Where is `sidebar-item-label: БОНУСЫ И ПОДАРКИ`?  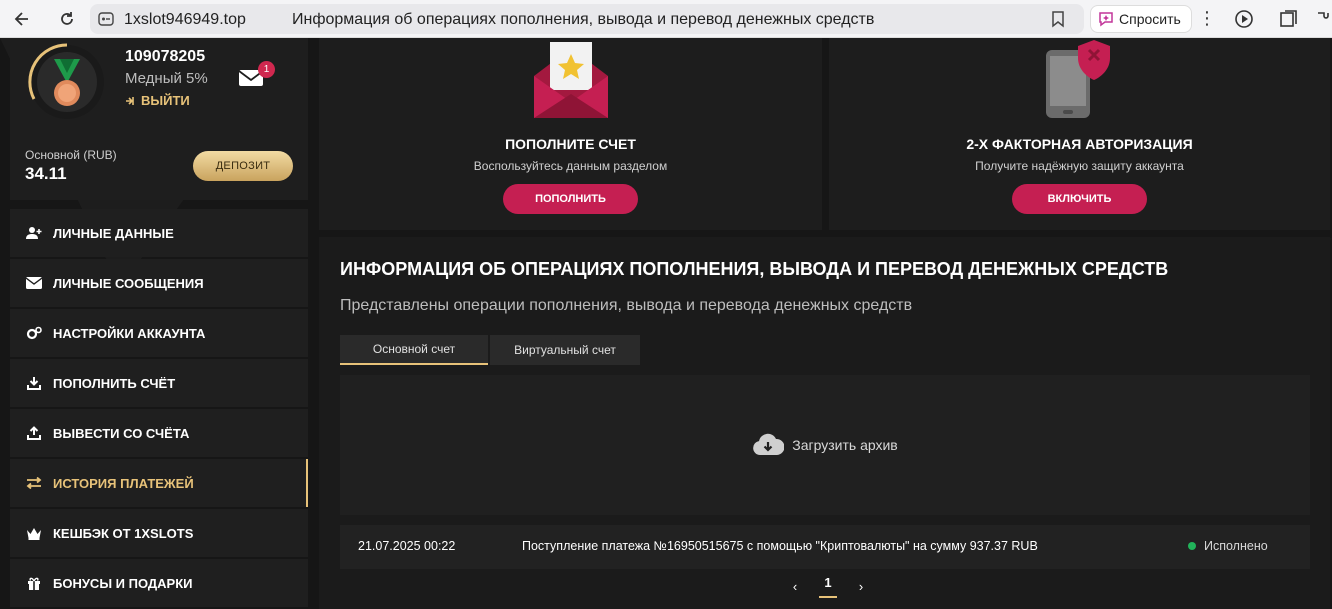
sidebar-item-label: БОНУСЫ И ПОДАРКИ is located at coordinates (123, 583).